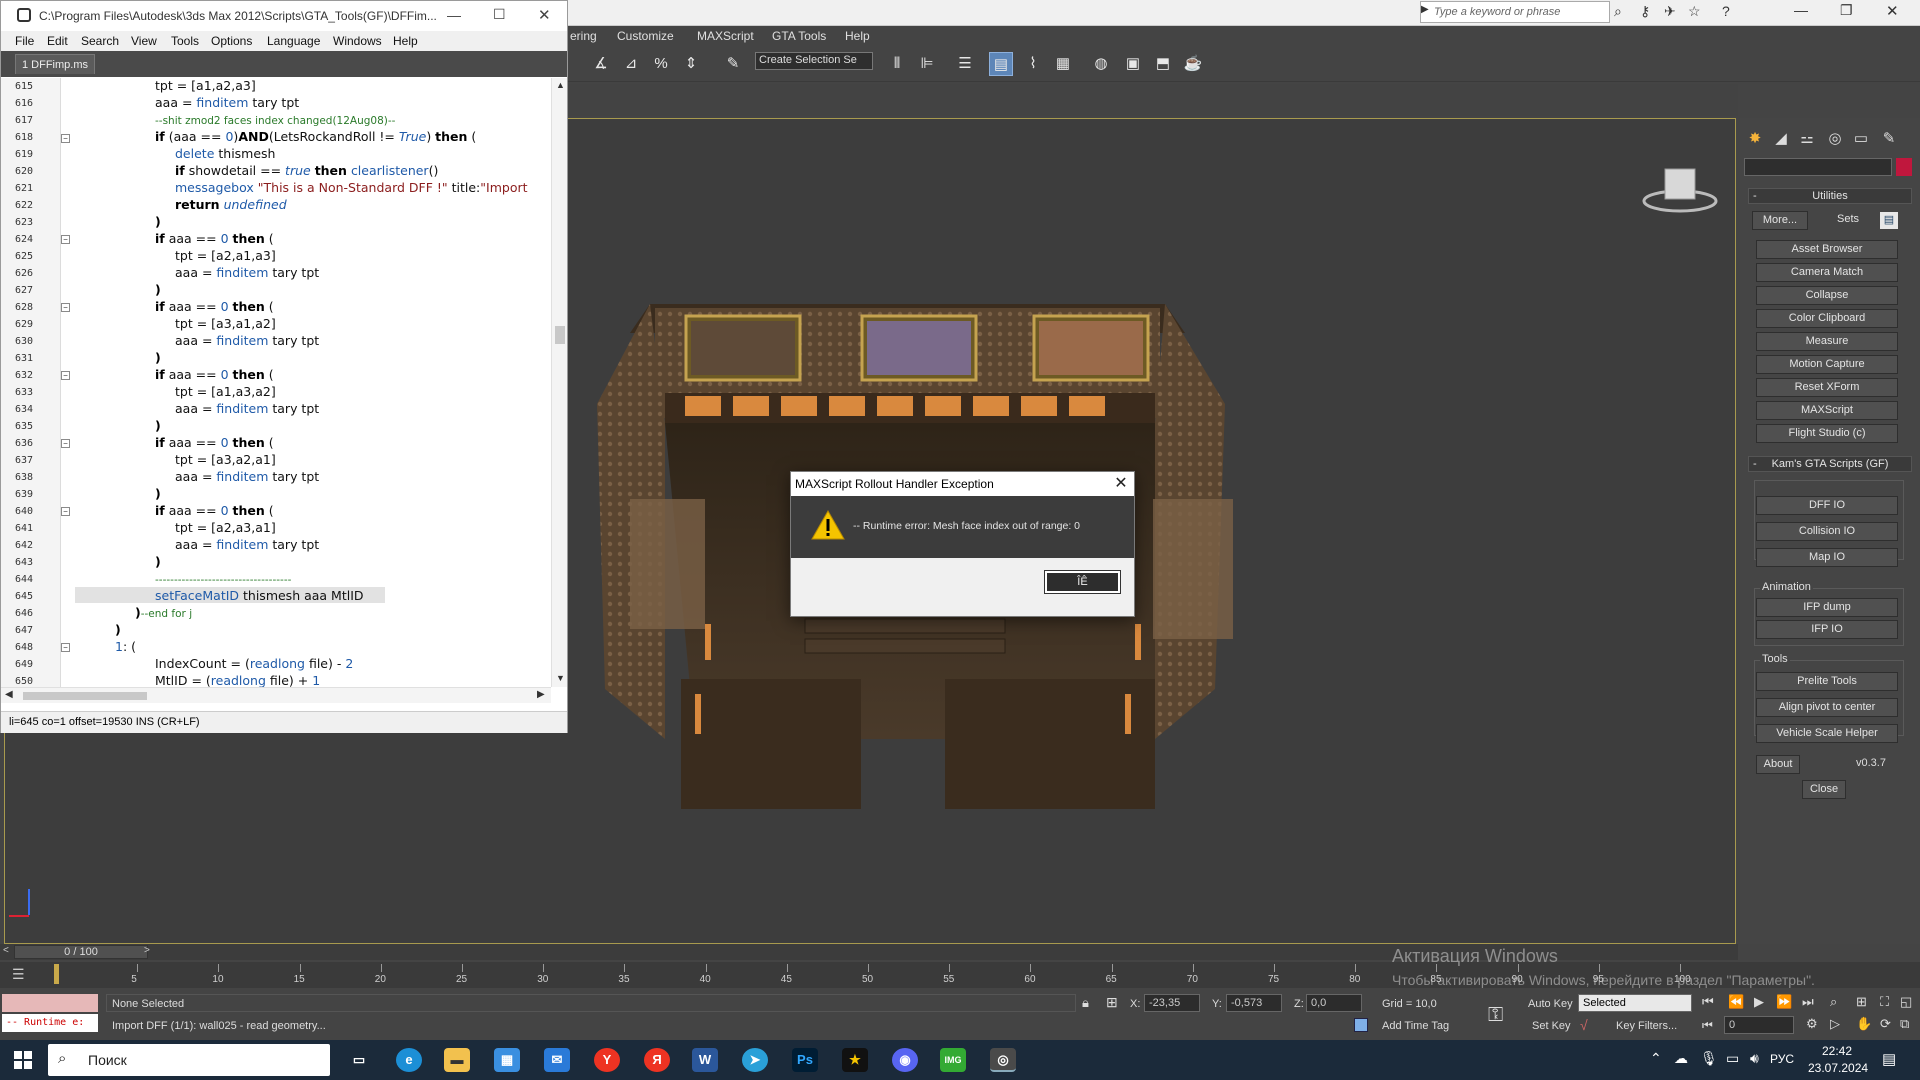  I want to click on close-icon: ✕, so click(1892, 11).